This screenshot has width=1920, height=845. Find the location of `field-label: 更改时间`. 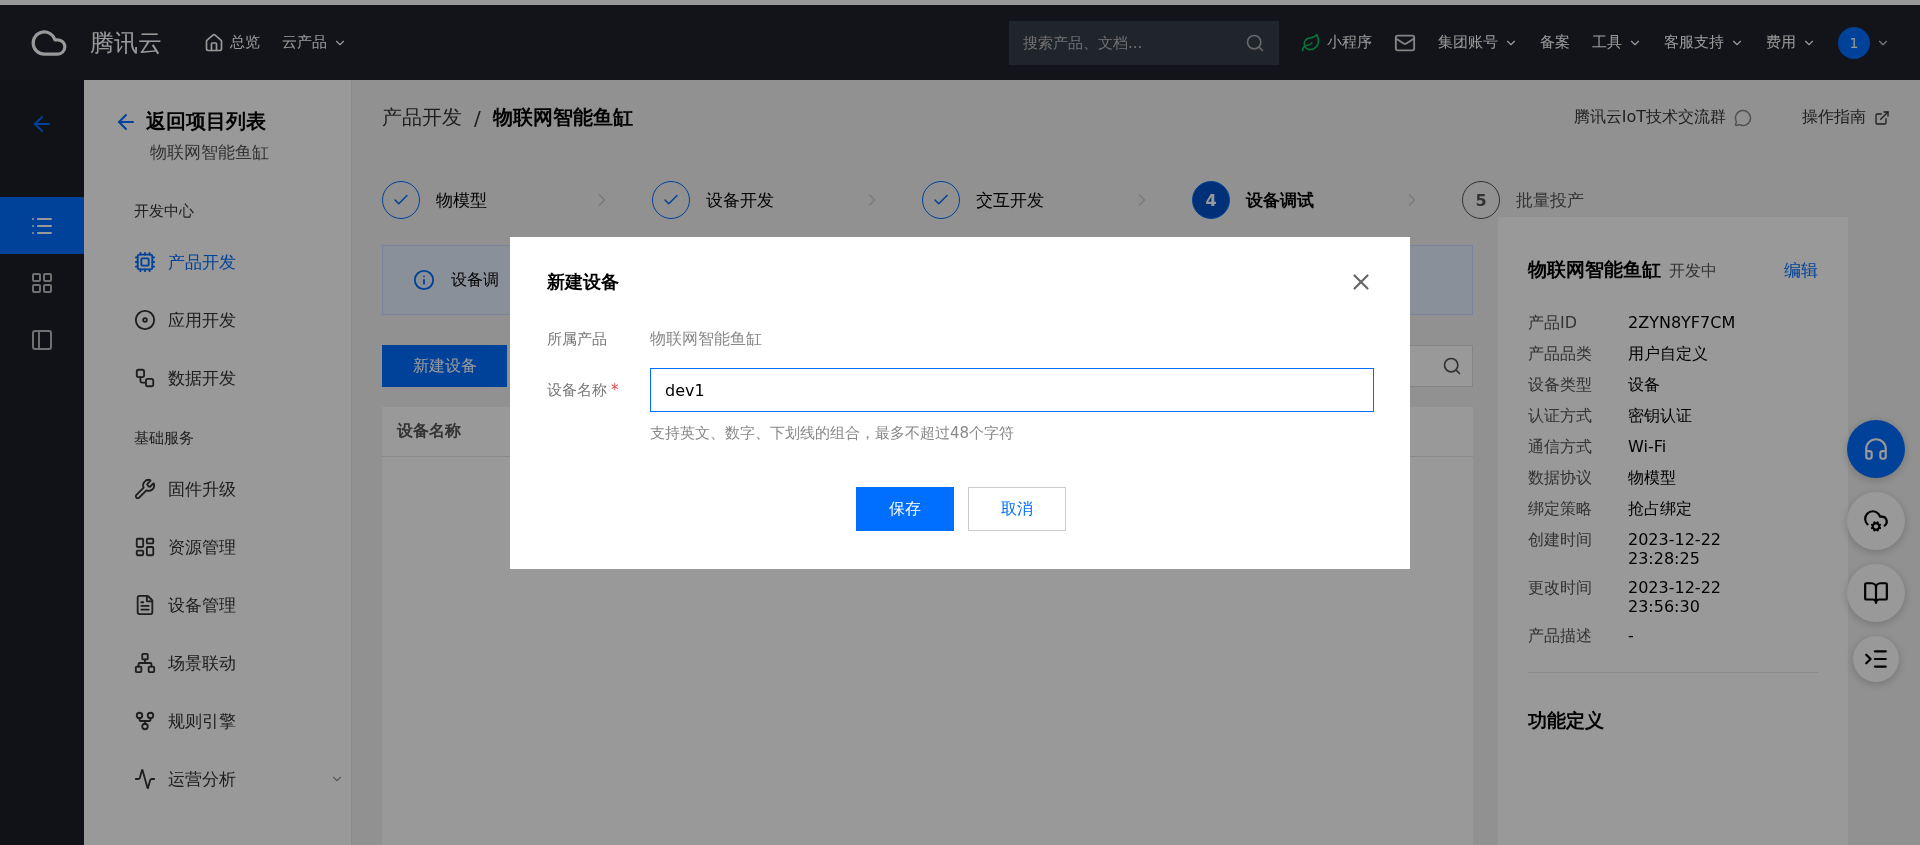

field-label: 更改时间 is located at coordinates (1560, 588).